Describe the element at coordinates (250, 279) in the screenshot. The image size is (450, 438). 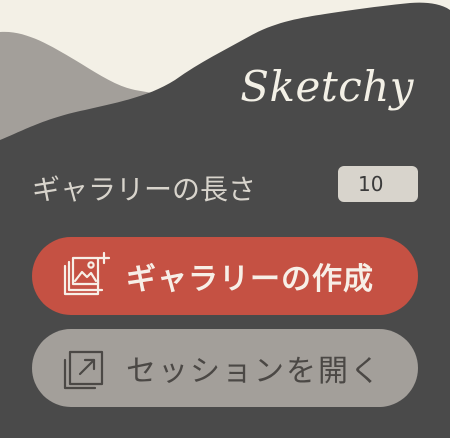
I see `create-gallery-label: ギャラリーの作成` at that location.